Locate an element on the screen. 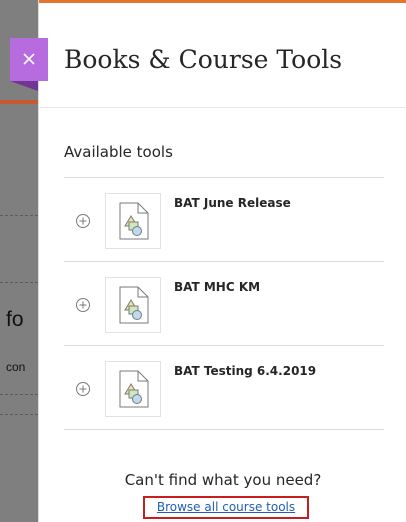  background-partial-text: con is located at coordinates (16, 367).